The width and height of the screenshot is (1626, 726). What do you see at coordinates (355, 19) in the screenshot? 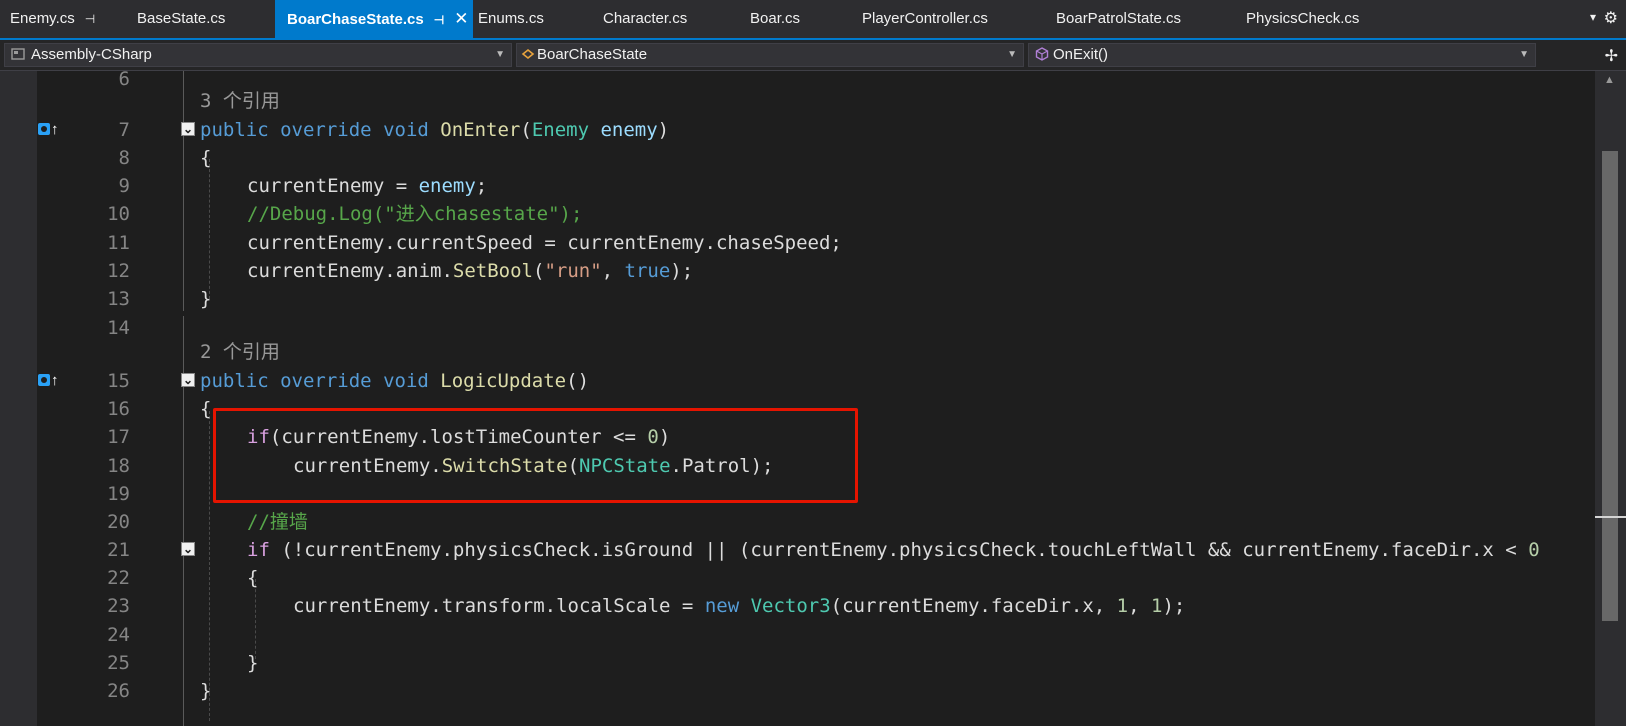
I see `tab-label: BoarChaseState.cs` at bounding box center [355, 19].